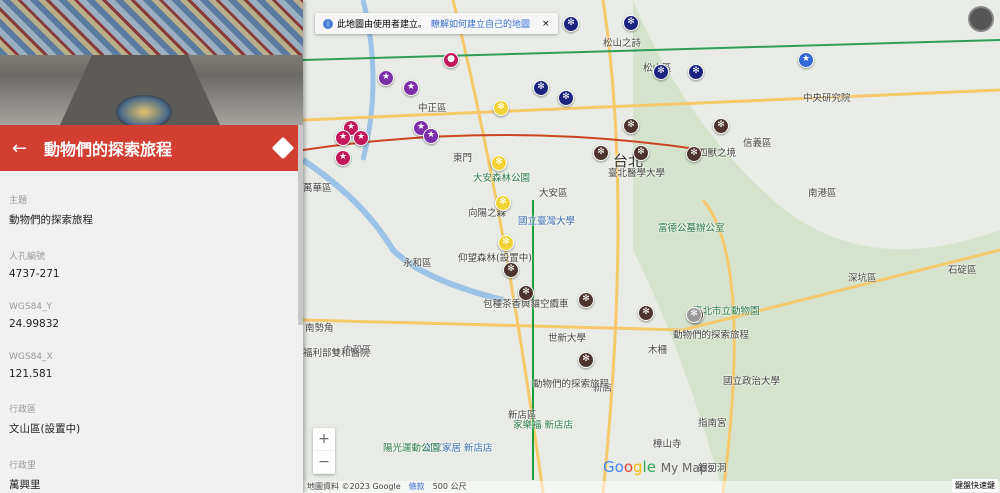  I want to click on map-label: 國立政治大學, so click(752, 381).